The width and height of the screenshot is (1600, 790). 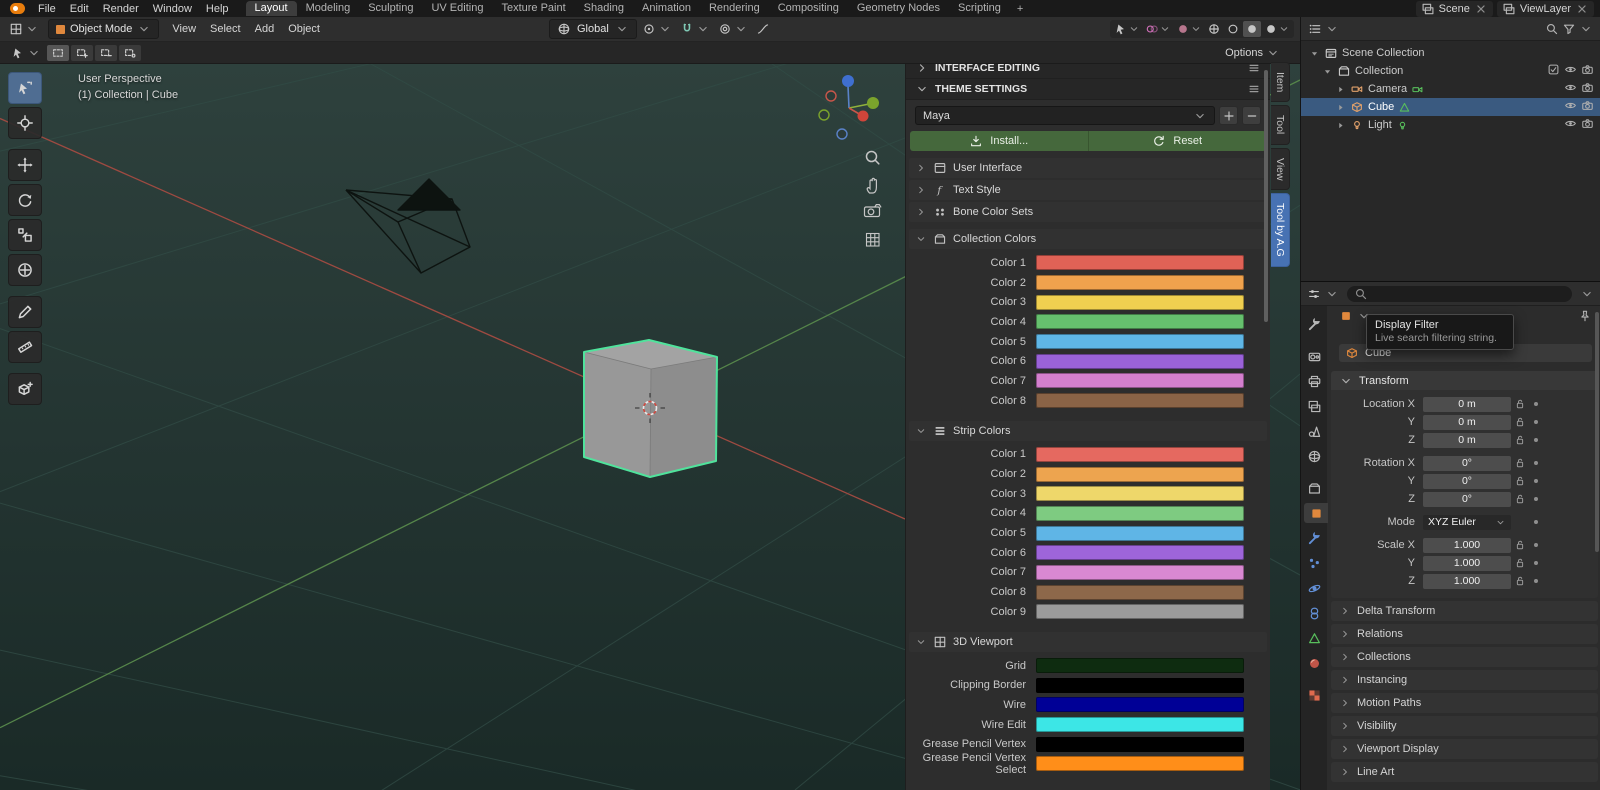 I want to click on gizmo-z-axis, so click(x=848, y=81).